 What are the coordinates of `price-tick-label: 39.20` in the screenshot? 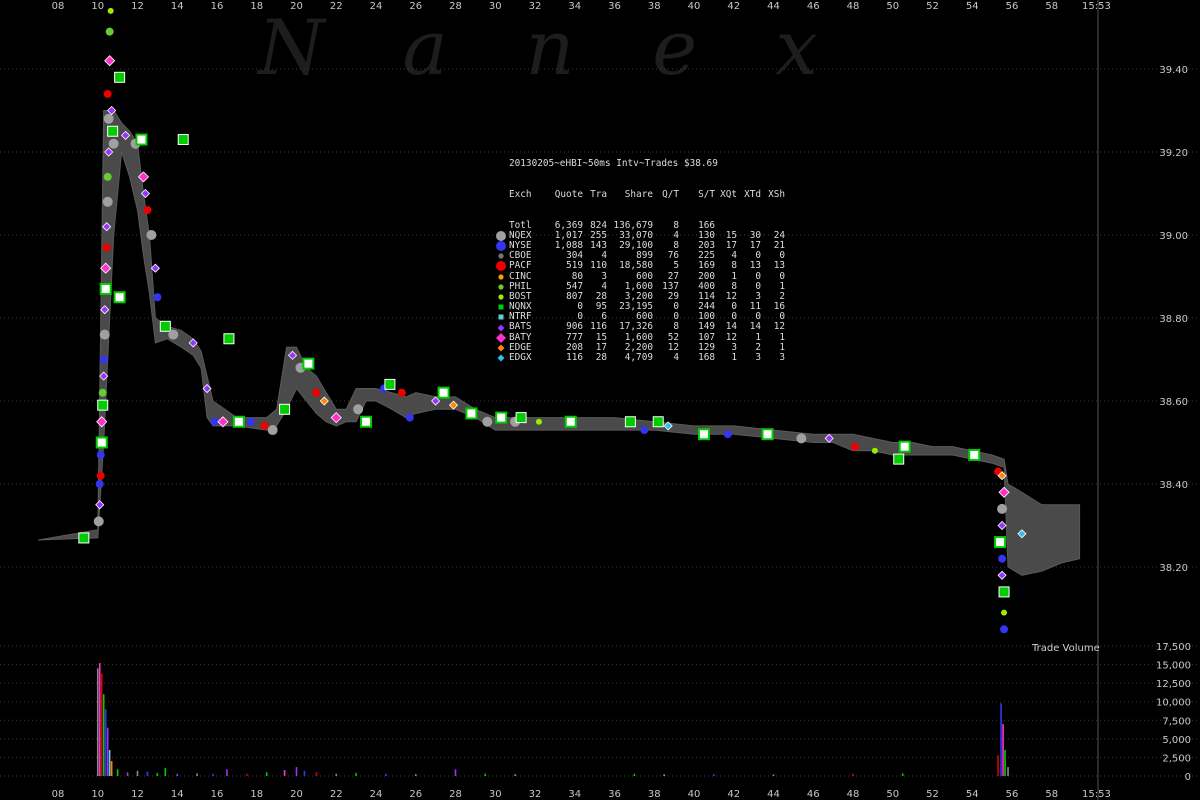 It's located at (1173, 153).